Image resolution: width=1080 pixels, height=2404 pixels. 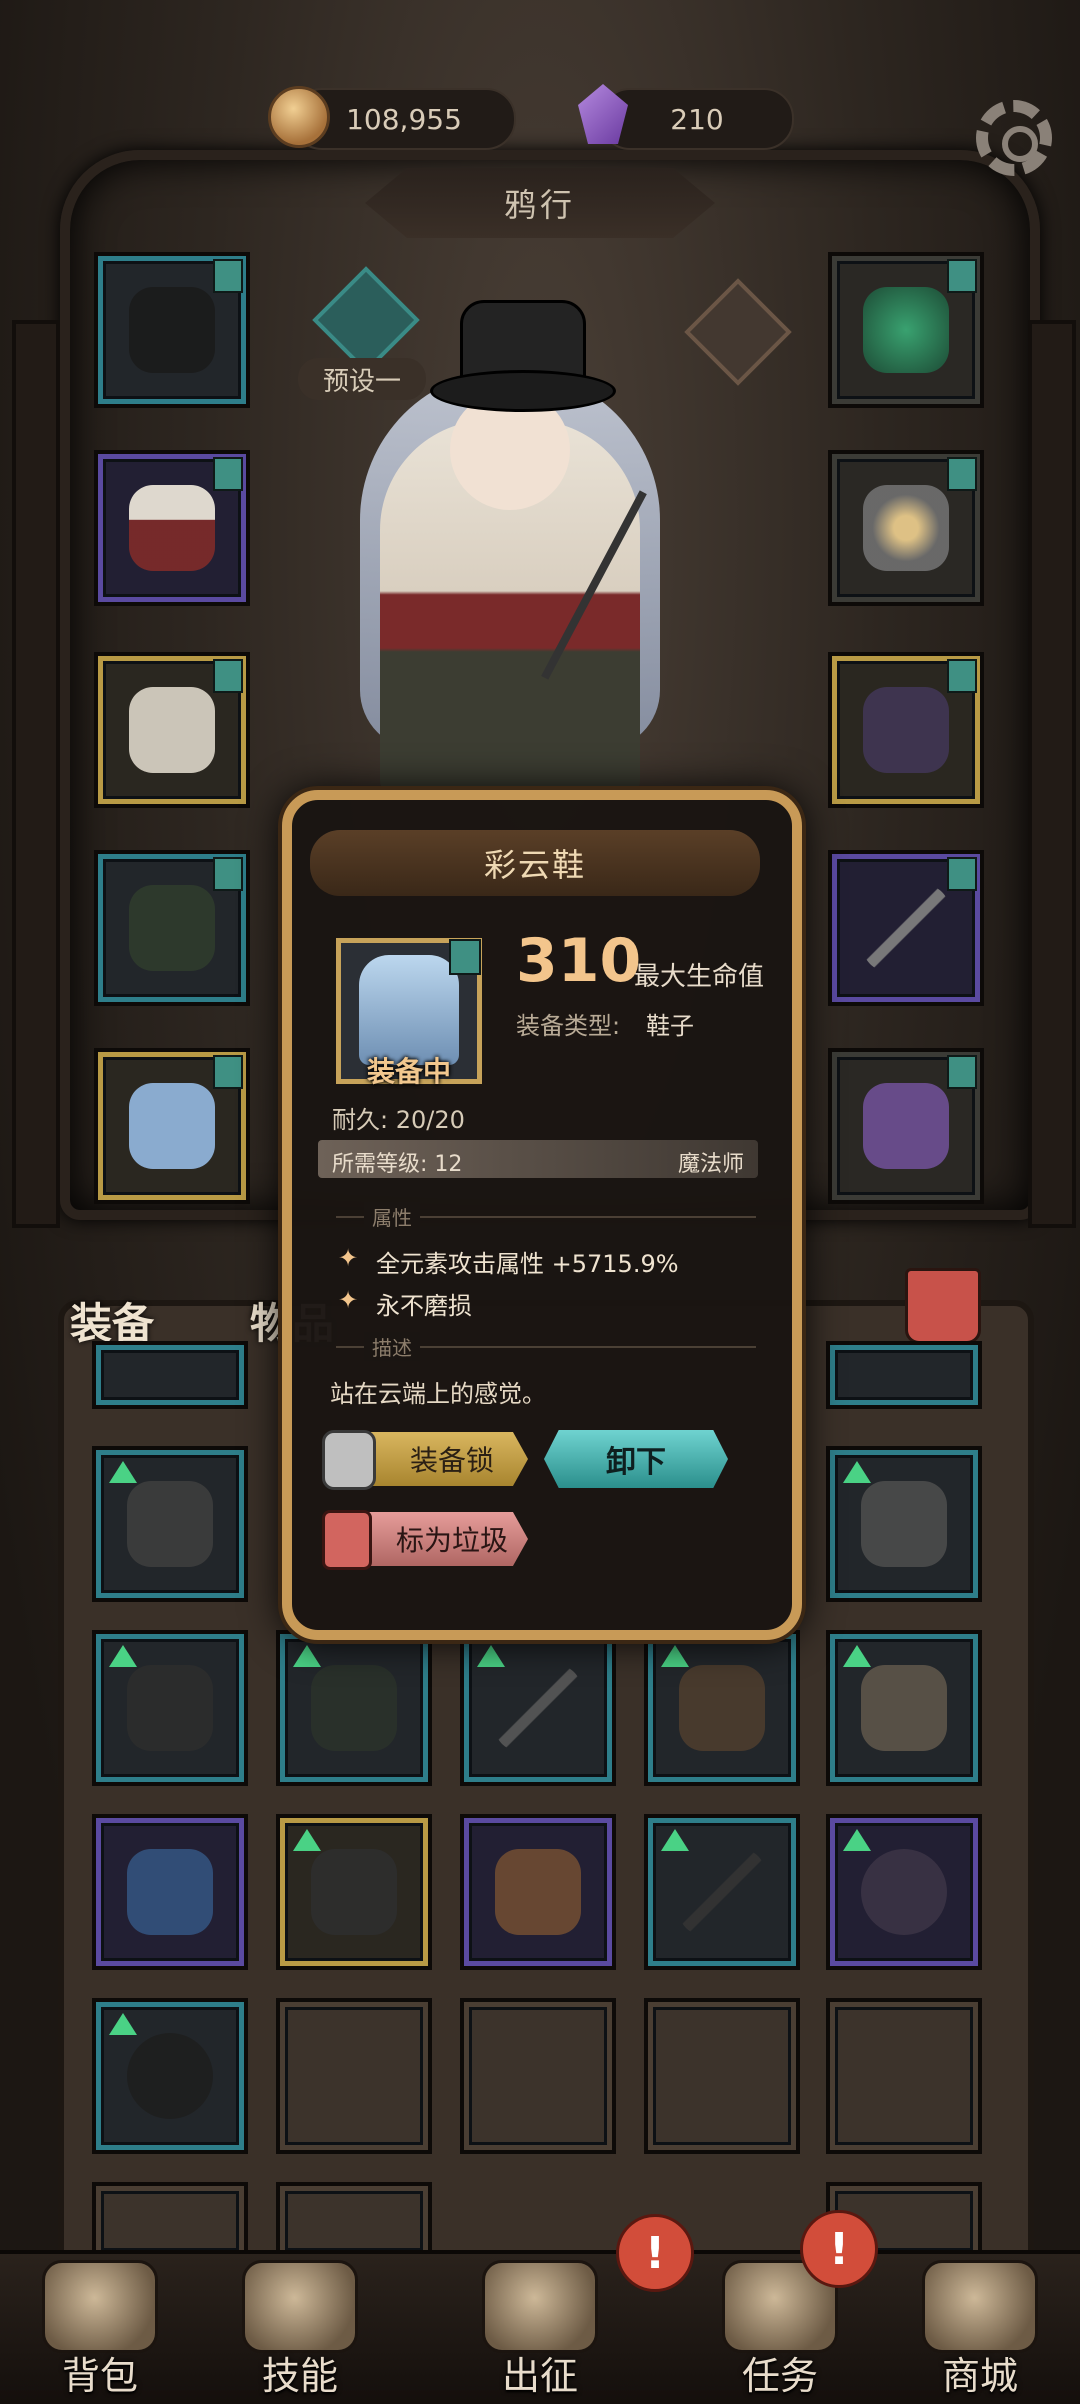 What do you see at coordinates (36, 774) in the screenshot?
I see `left-pillar` at bounding box center [36, 774].